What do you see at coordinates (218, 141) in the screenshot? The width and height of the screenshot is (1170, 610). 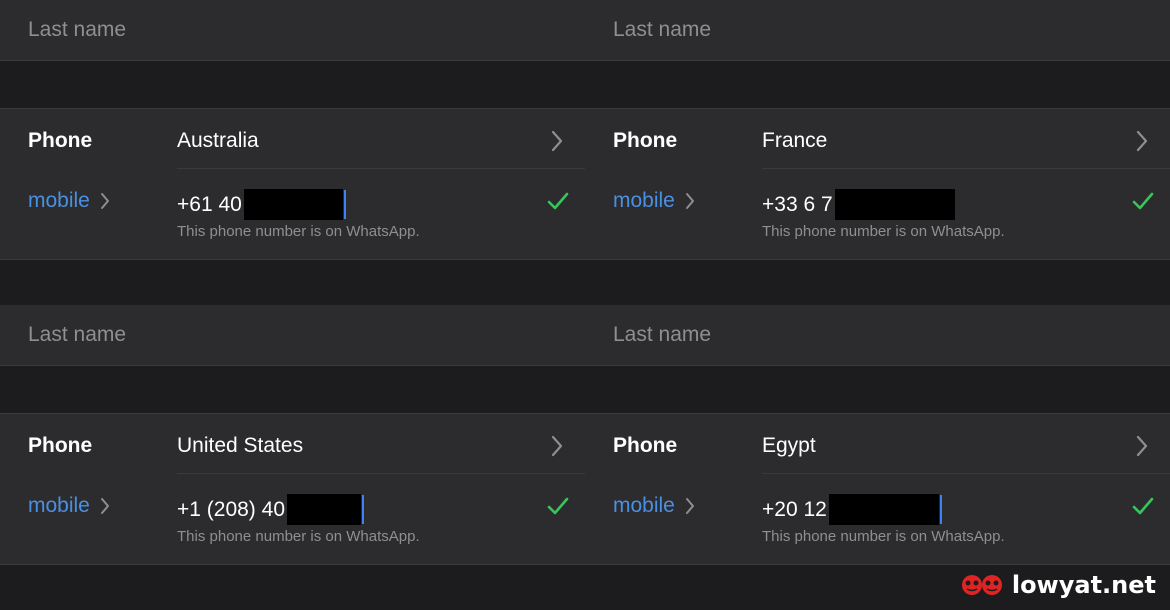 I see `country-selector: Australia` at bounding box center [218, 141].